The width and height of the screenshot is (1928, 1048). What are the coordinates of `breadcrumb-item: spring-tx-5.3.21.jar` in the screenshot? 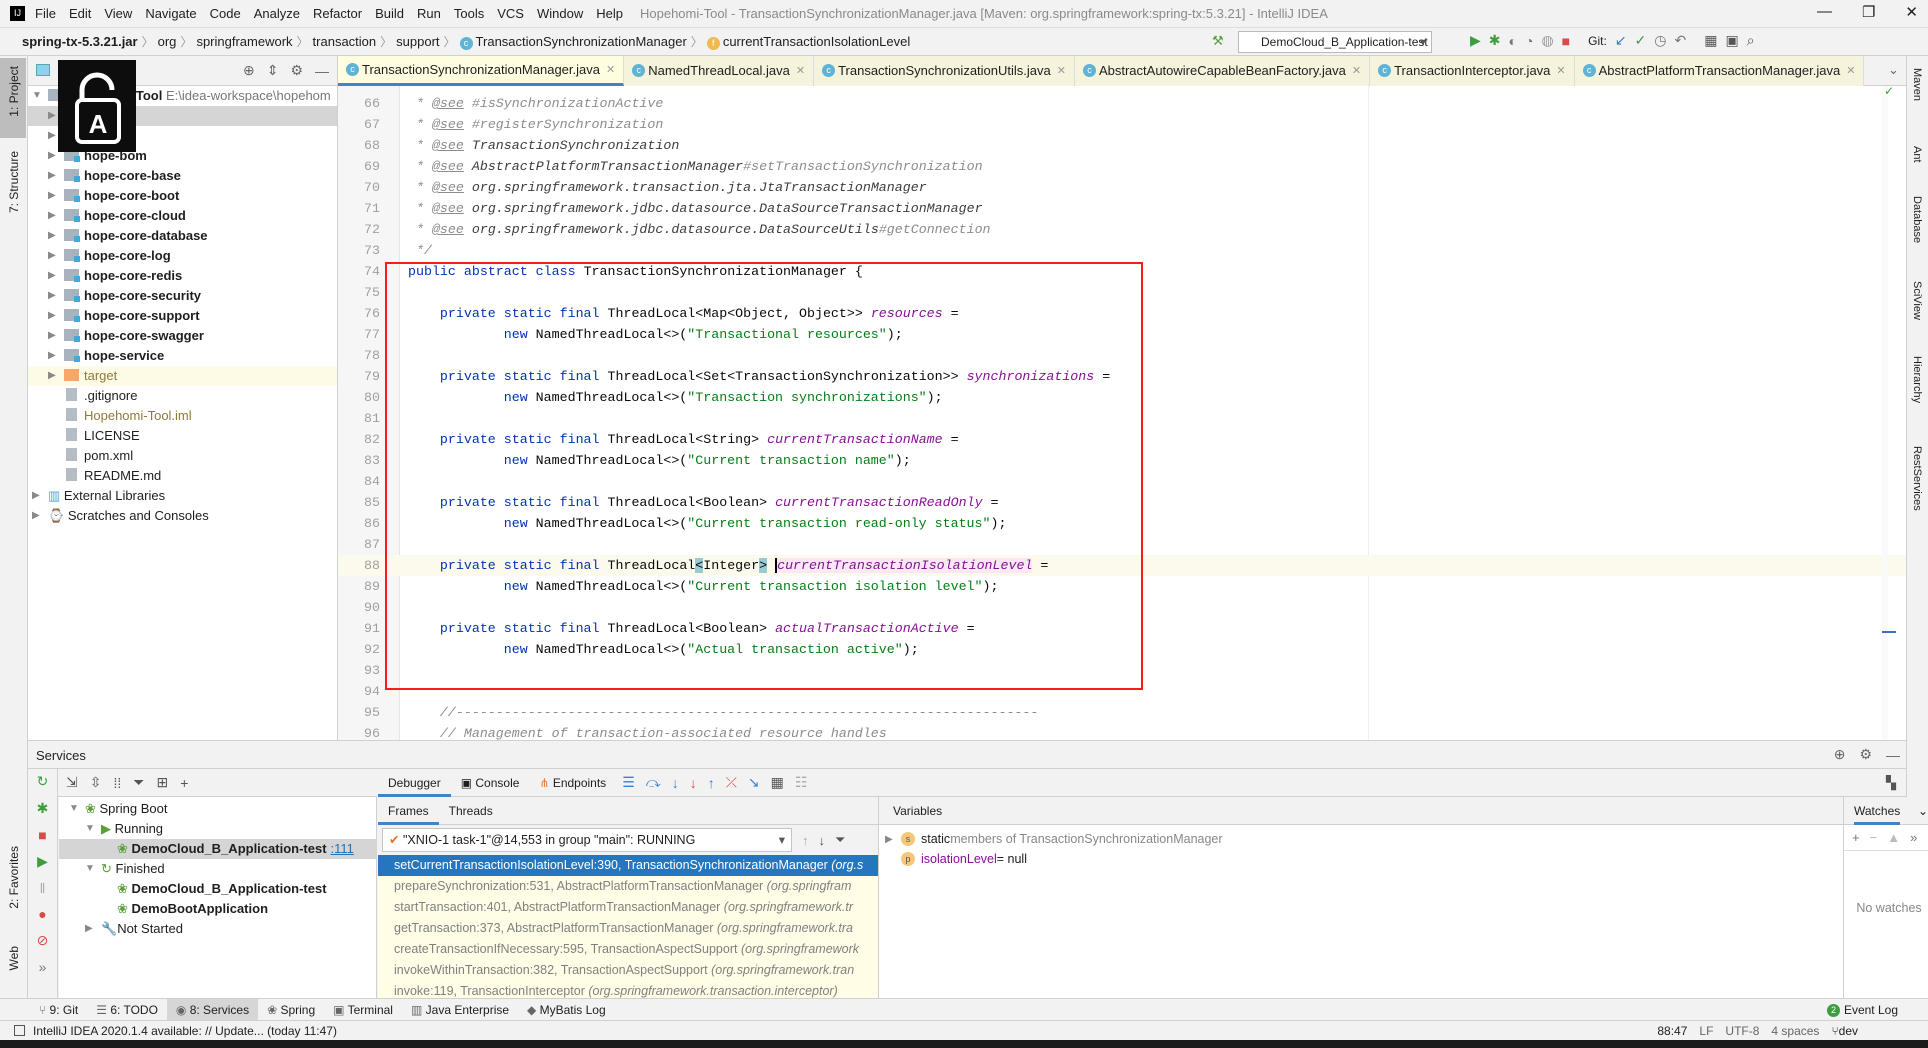 It's located at (80, 41).